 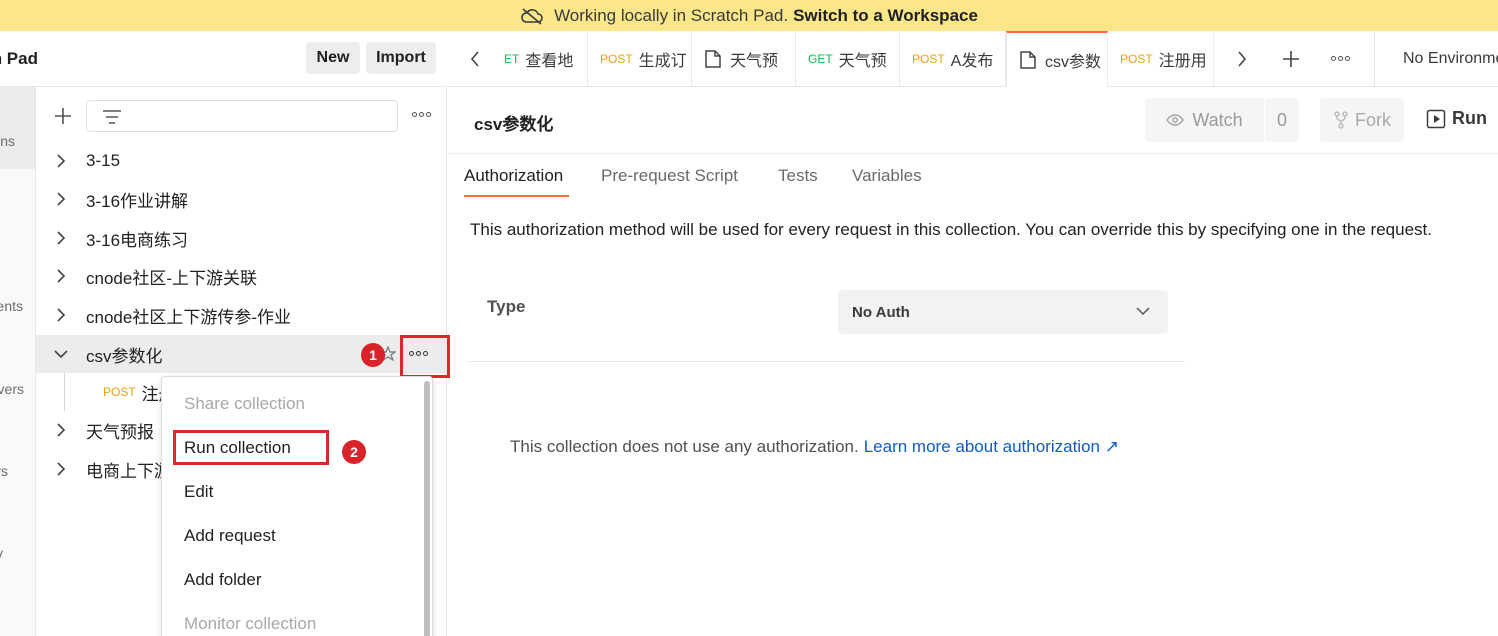 I want to click on menu-item-add-folder: Add folder, so click(x=223, y=580).